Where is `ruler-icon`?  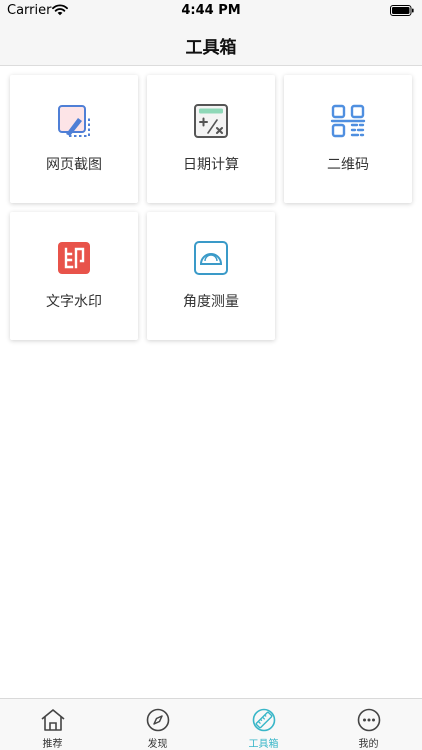 ruler-icon is located at coordinates (264, 720).